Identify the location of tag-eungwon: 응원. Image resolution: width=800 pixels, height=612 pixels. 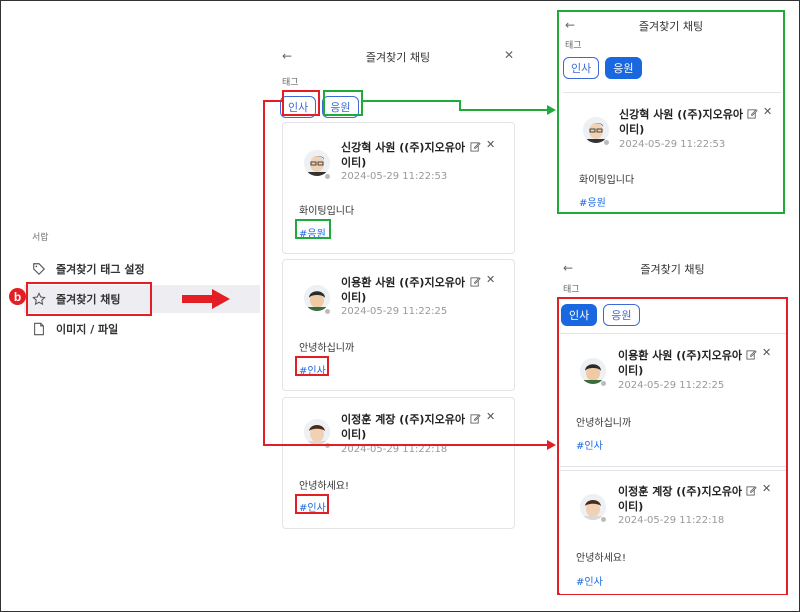
(621, 315).